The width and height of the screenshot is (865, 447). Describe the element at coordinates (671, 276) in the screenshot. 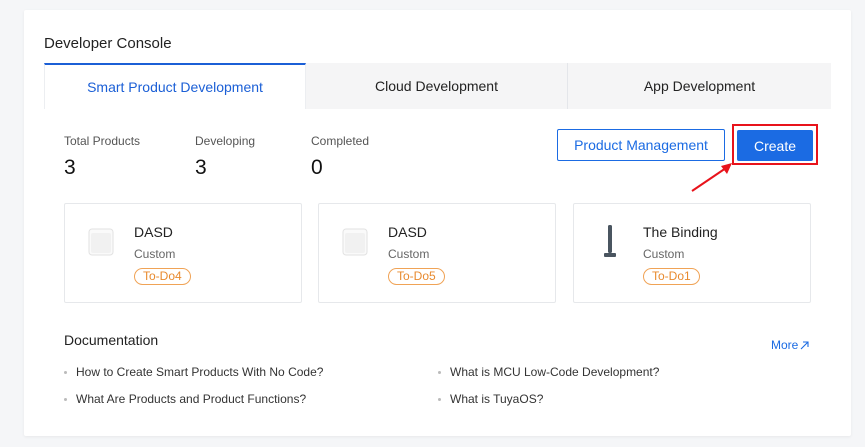

I see `status-badge: To-Do1` at that location.